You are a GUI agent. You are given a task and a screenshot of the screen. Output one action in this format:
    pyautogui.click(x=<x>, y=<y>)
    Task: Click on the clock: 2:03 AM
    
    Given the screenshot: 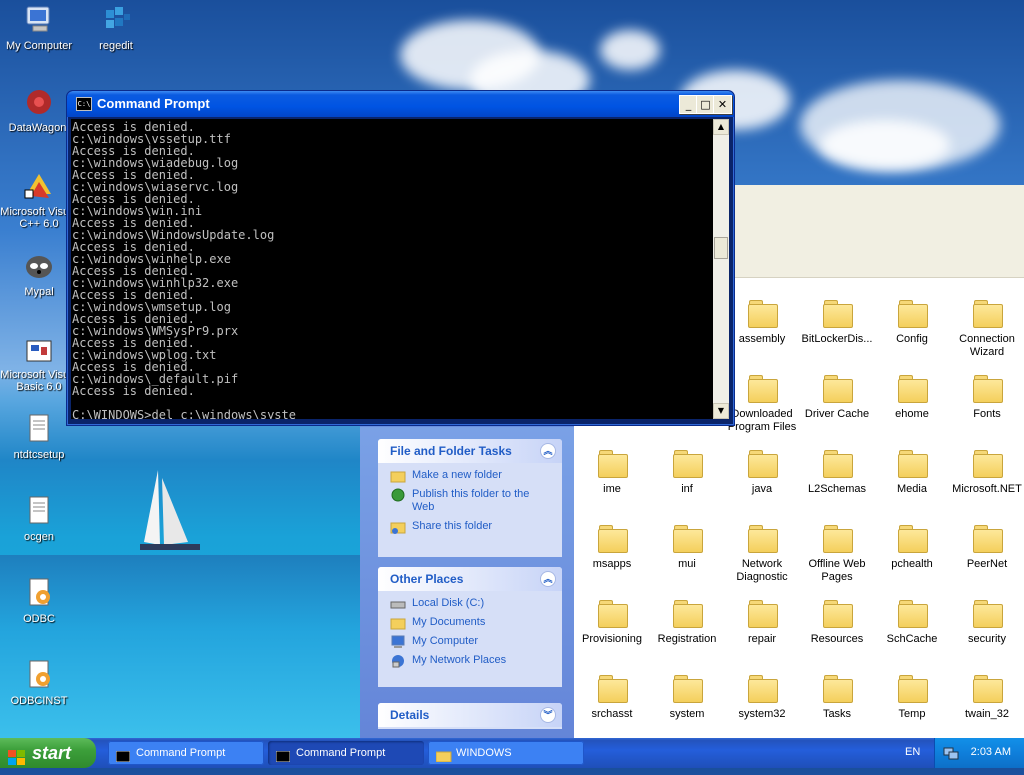 What is the action you would take?
    pyautogui.click(x=991, y=752)
    